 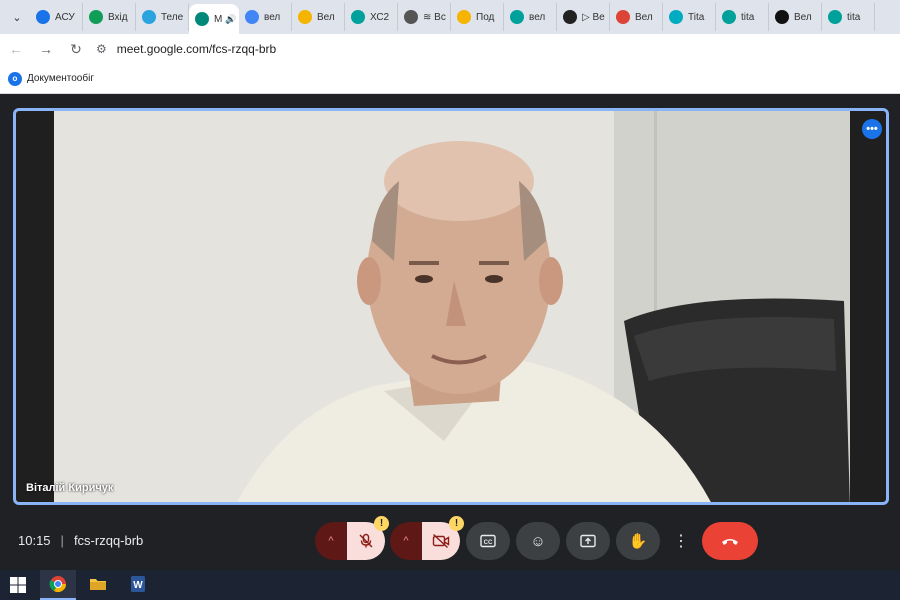 I want to click on target-icon, so click(x=623, y=17).